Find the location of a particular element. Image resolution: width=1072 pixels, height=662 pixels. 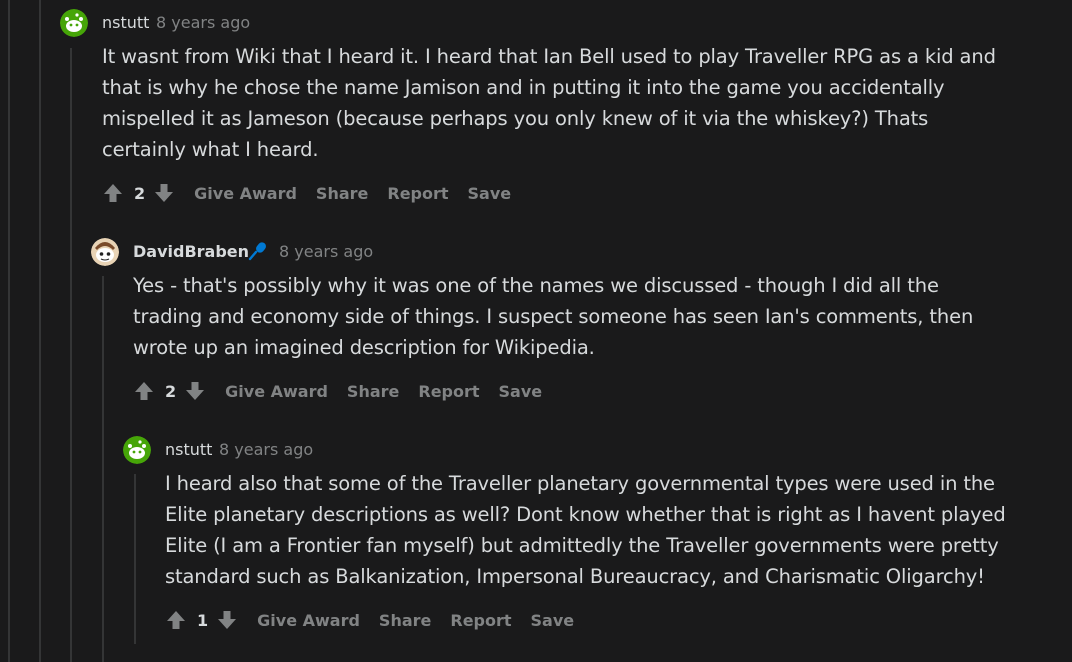

comment-actions: 1 Give Award Share Report Save is located at coordinates (369, 620).